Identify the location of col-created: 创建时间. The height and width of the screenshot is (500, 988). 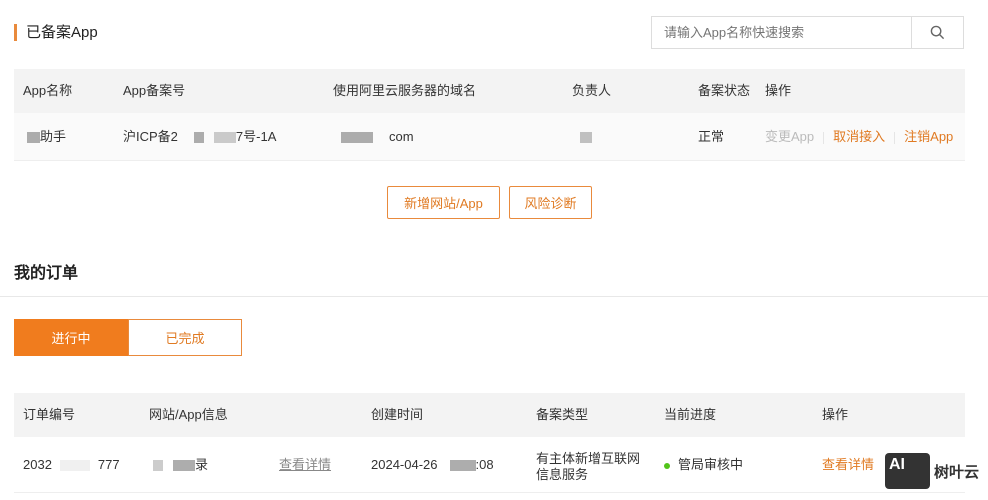
(397, 414).